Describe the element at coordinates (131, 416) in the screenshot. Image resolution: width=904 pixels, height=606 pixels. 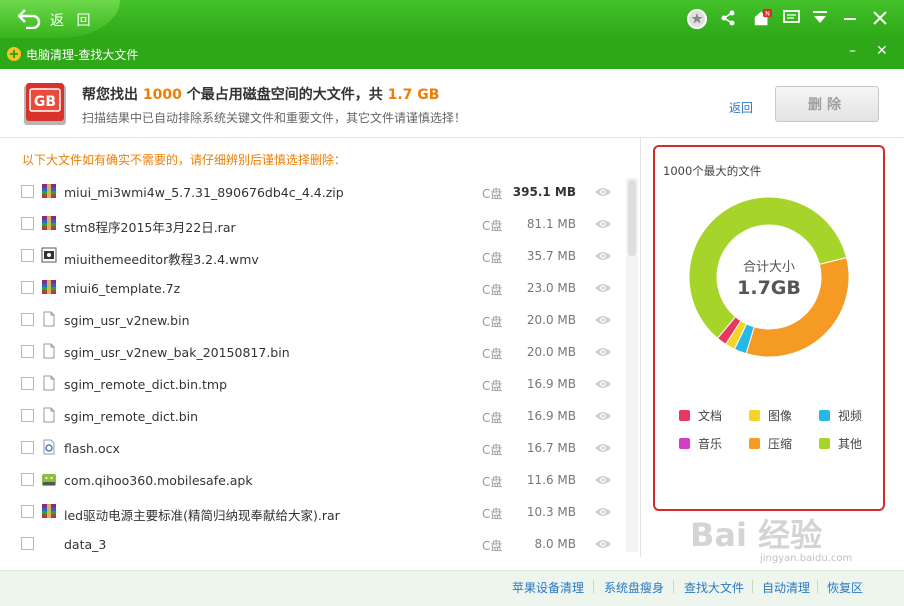
I see `file-name: sgim_remote_dict.bin` at that location.